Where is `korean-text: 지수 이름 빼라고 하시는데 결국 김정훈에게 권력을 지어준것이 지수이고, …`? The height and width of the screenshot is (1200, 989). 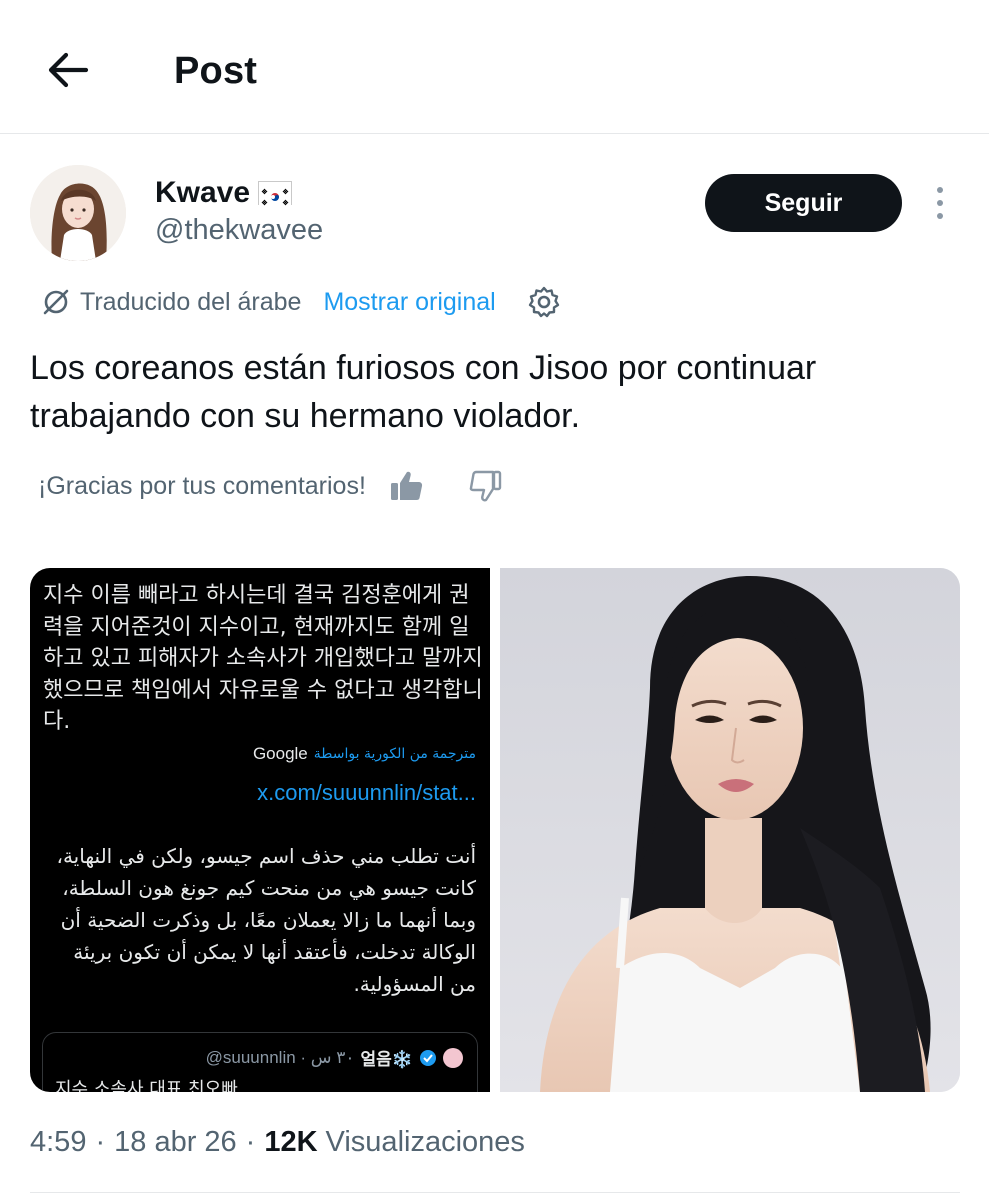 korean-text: 지수 이름 빼라고 하시는데 결국 김정훈에게 권력을 지어준것이 지수이고, … is located at coordinates (263, 658).